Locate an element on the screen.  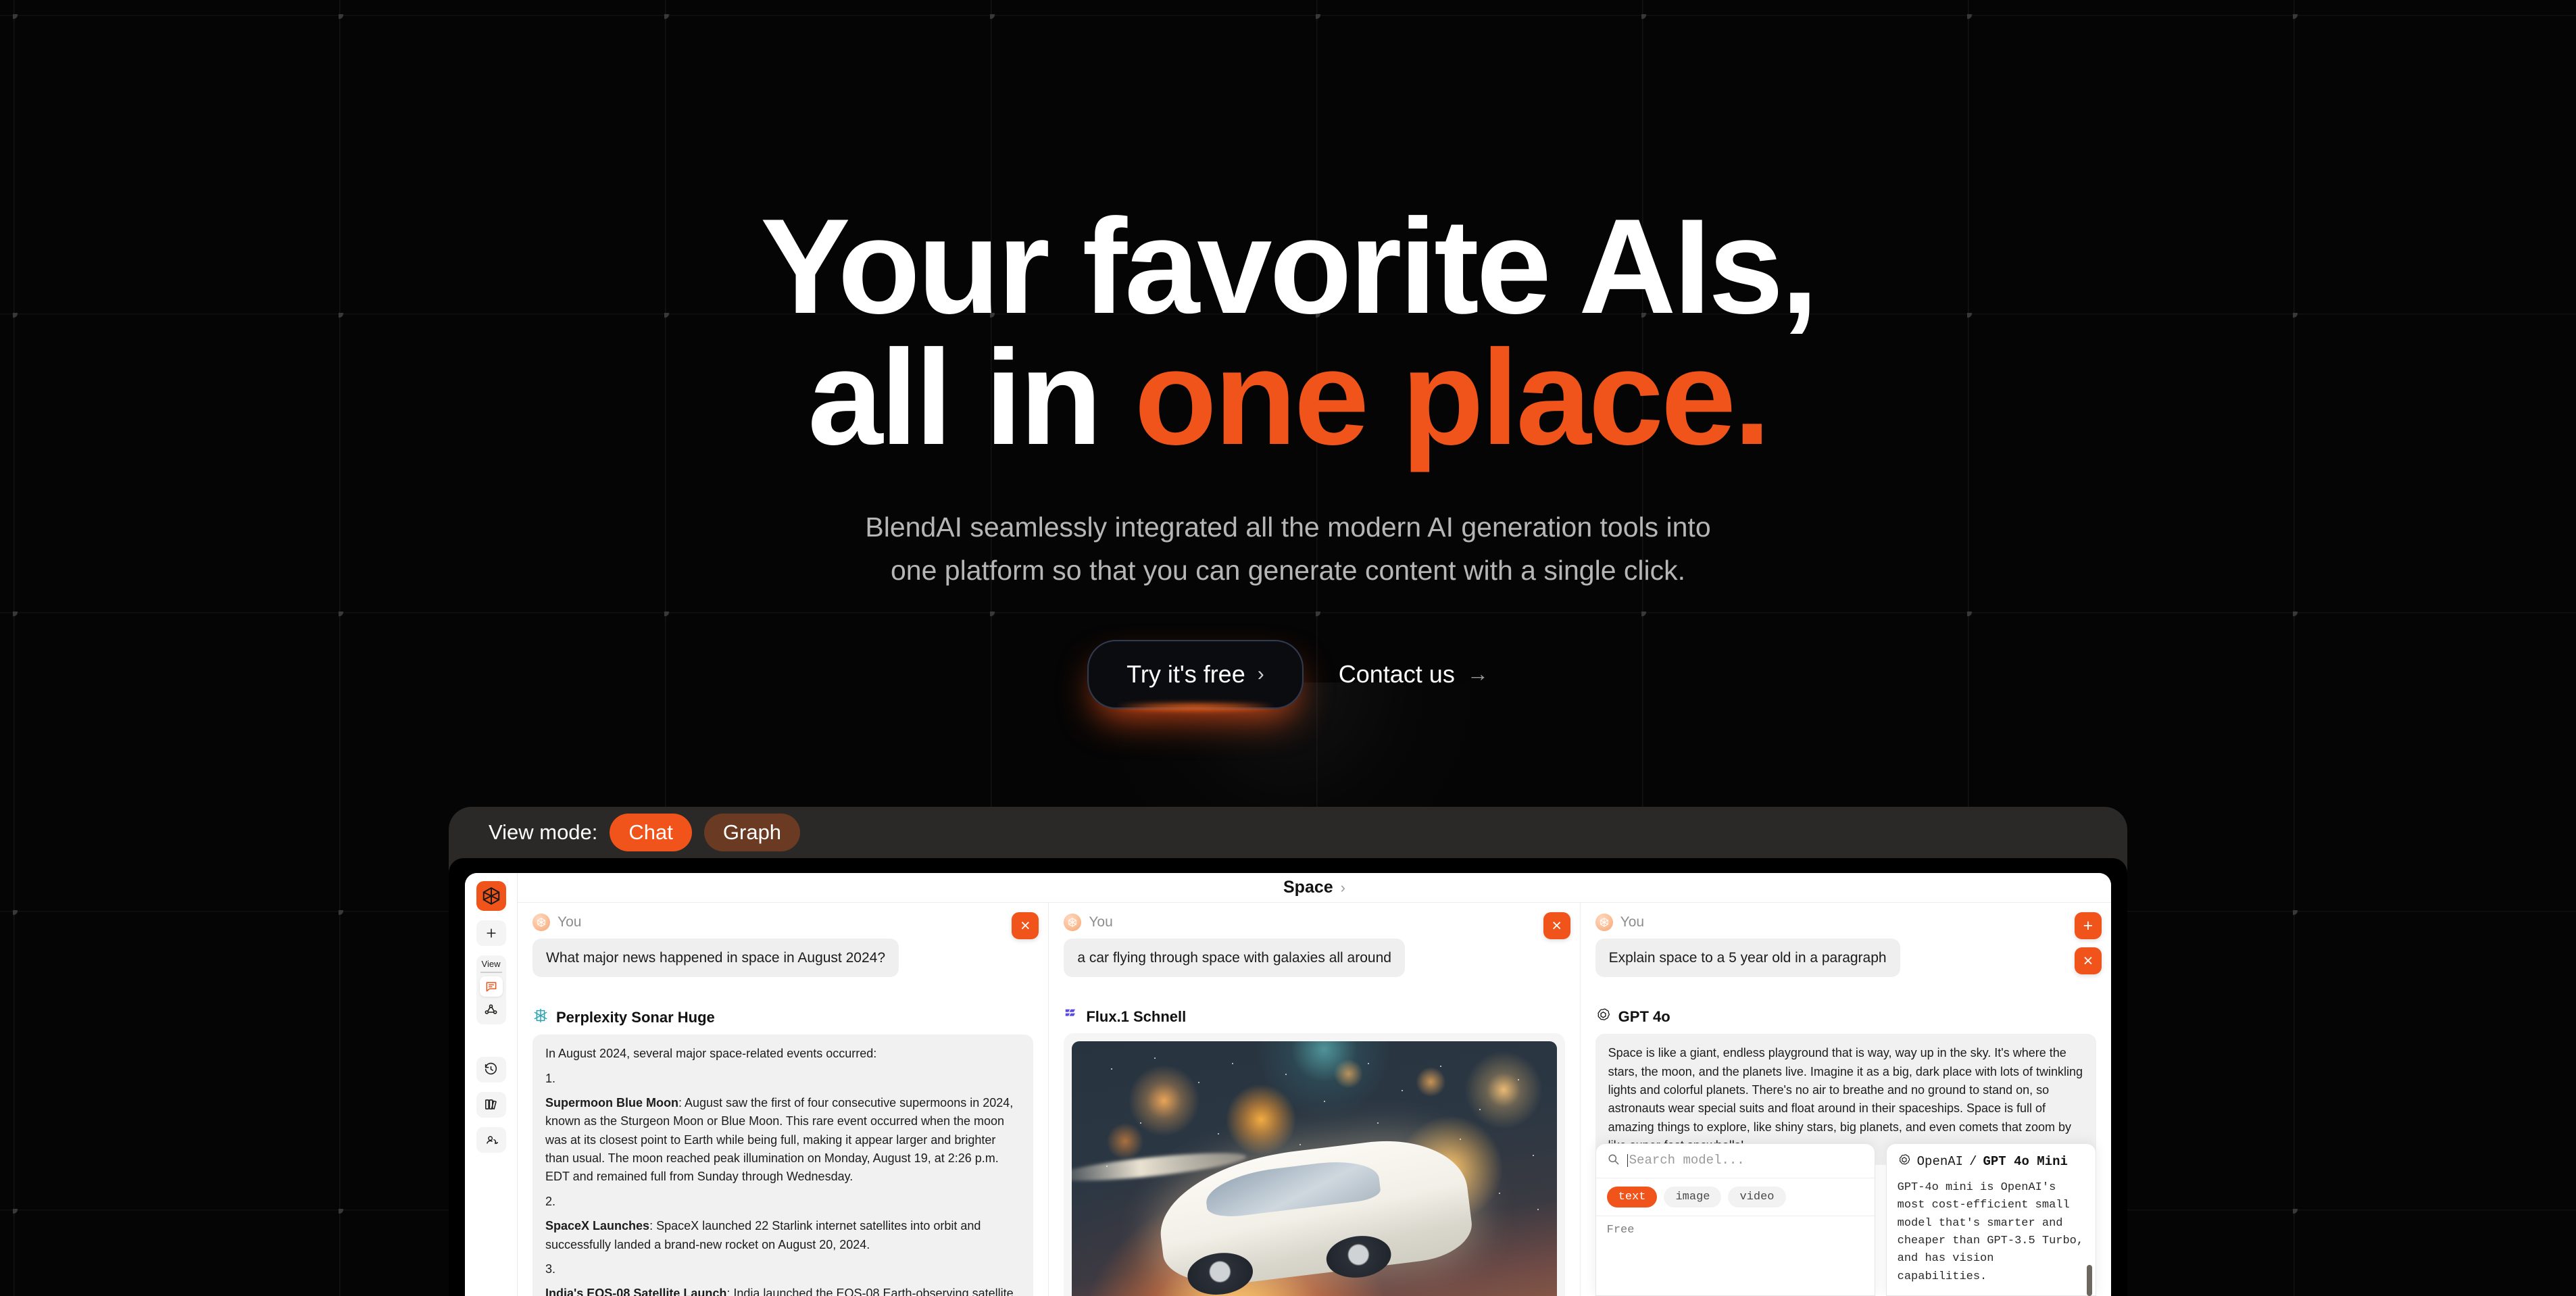
model-info-header: OpenAI / GPT 4o Mini is located at coordinates (1992, 1161).